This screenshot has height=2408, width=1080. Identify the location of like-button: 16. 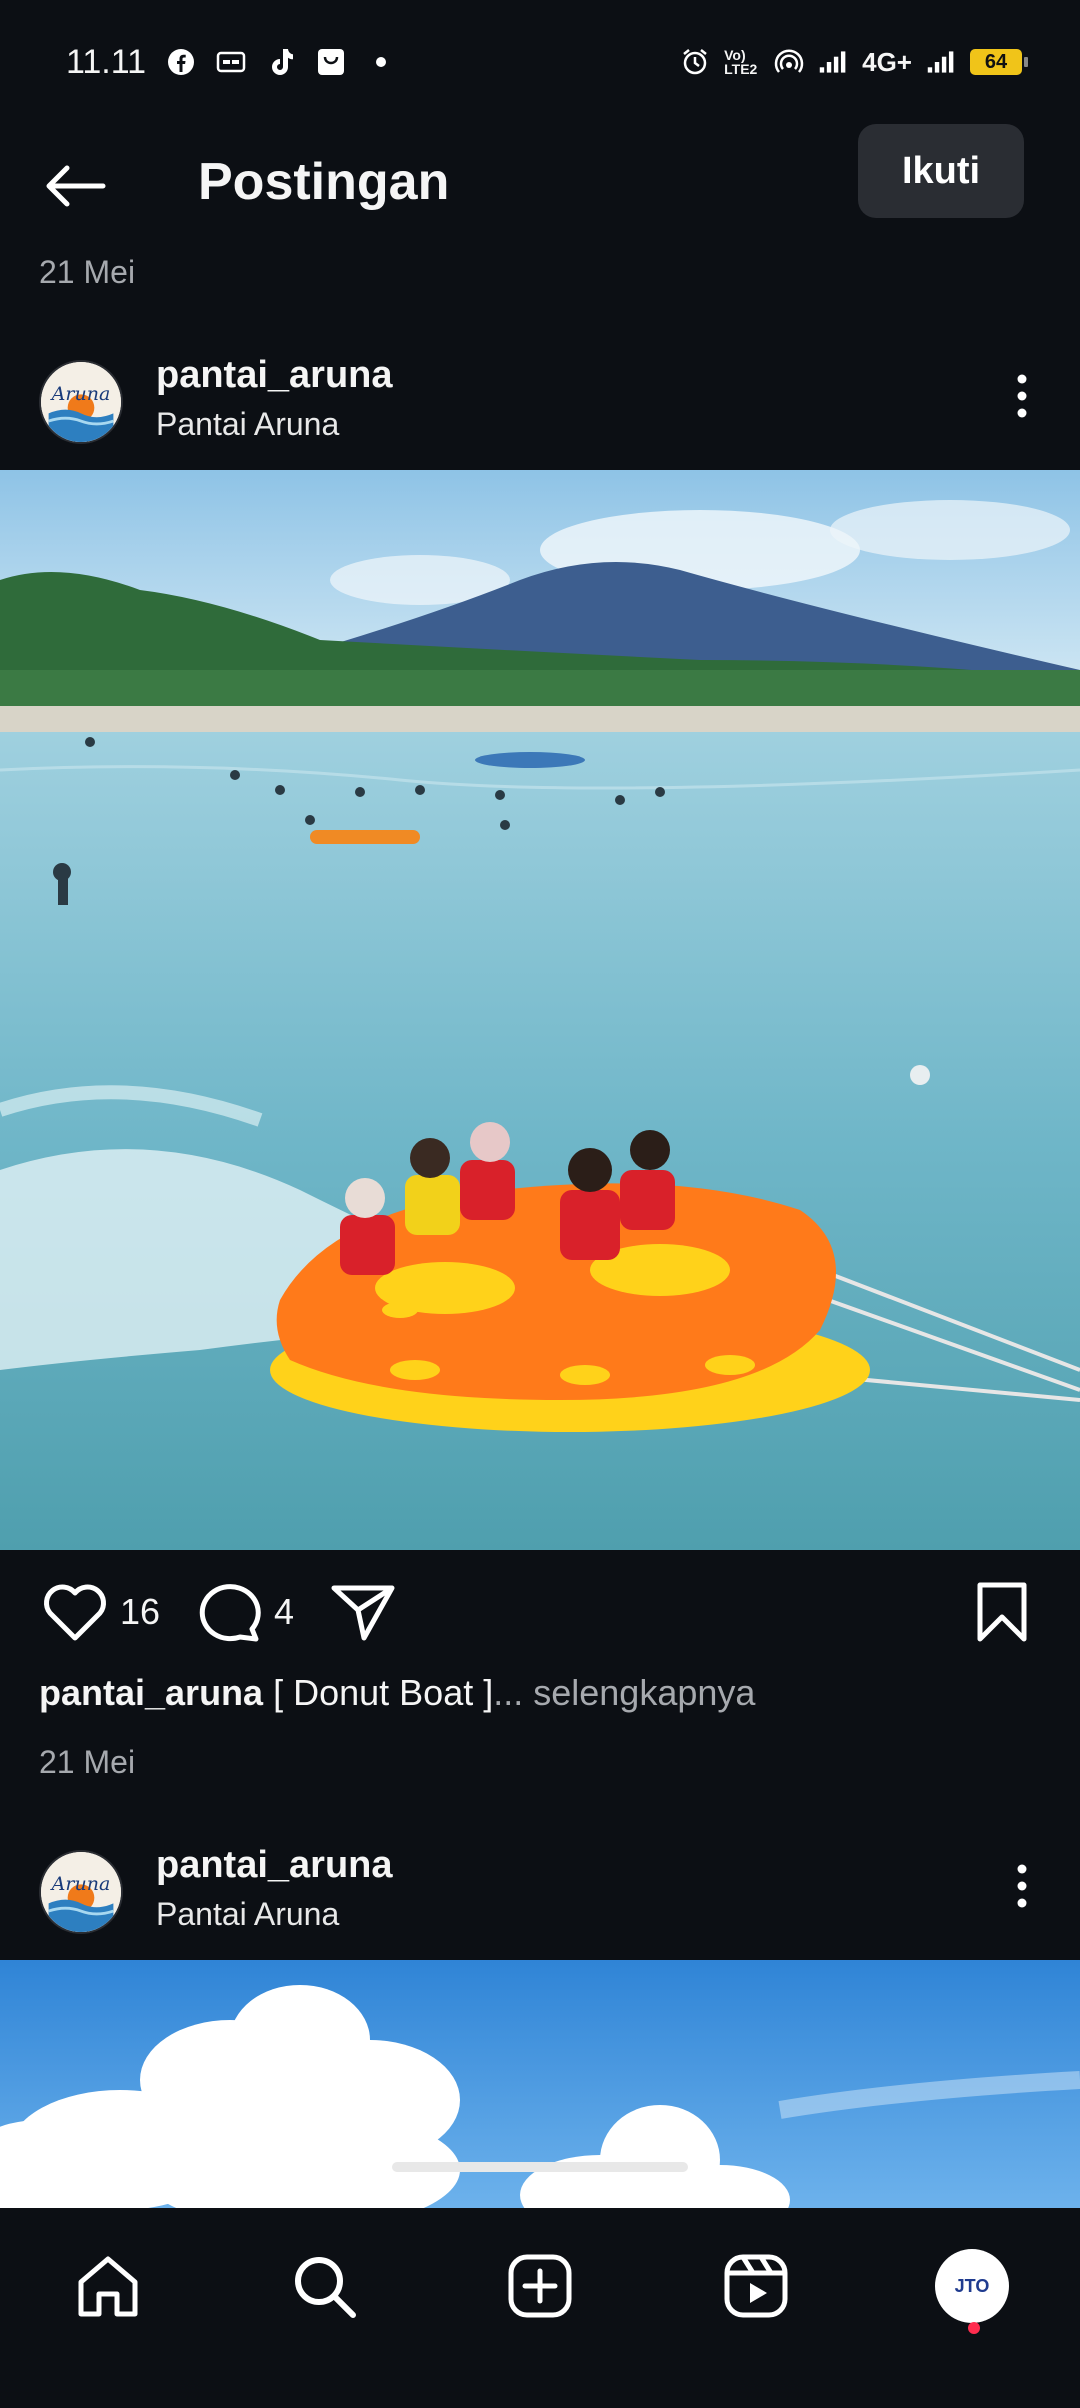
(101, 1612).